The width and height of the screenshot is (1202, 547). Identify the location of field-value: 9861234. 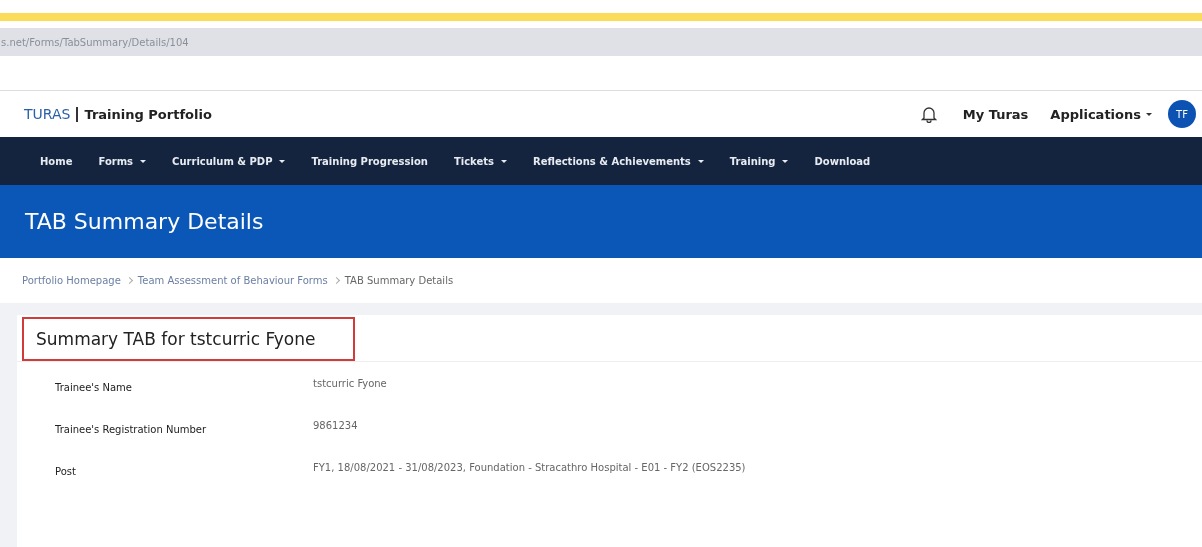
(336, 426).